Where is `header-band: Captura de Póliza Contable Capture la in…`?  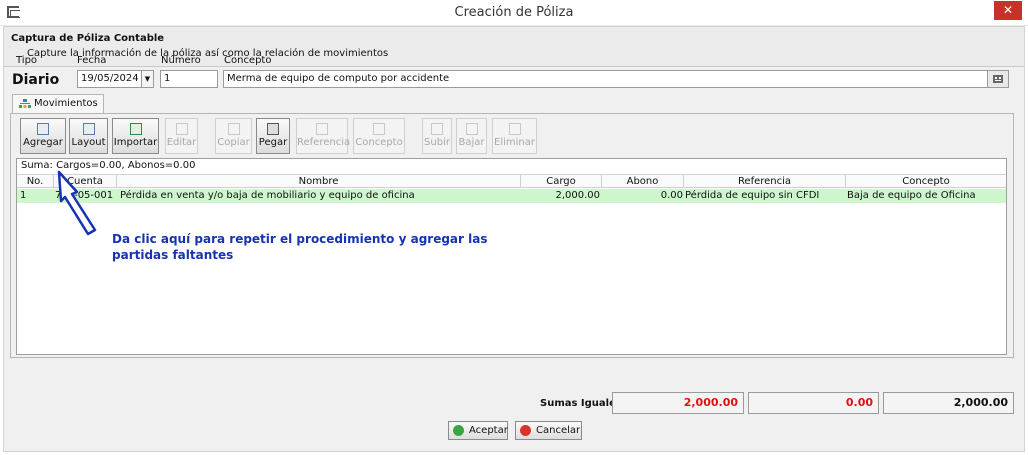 header-band: Captura de Póliza Contable Capture la in… is located at coordinates (514, 47).